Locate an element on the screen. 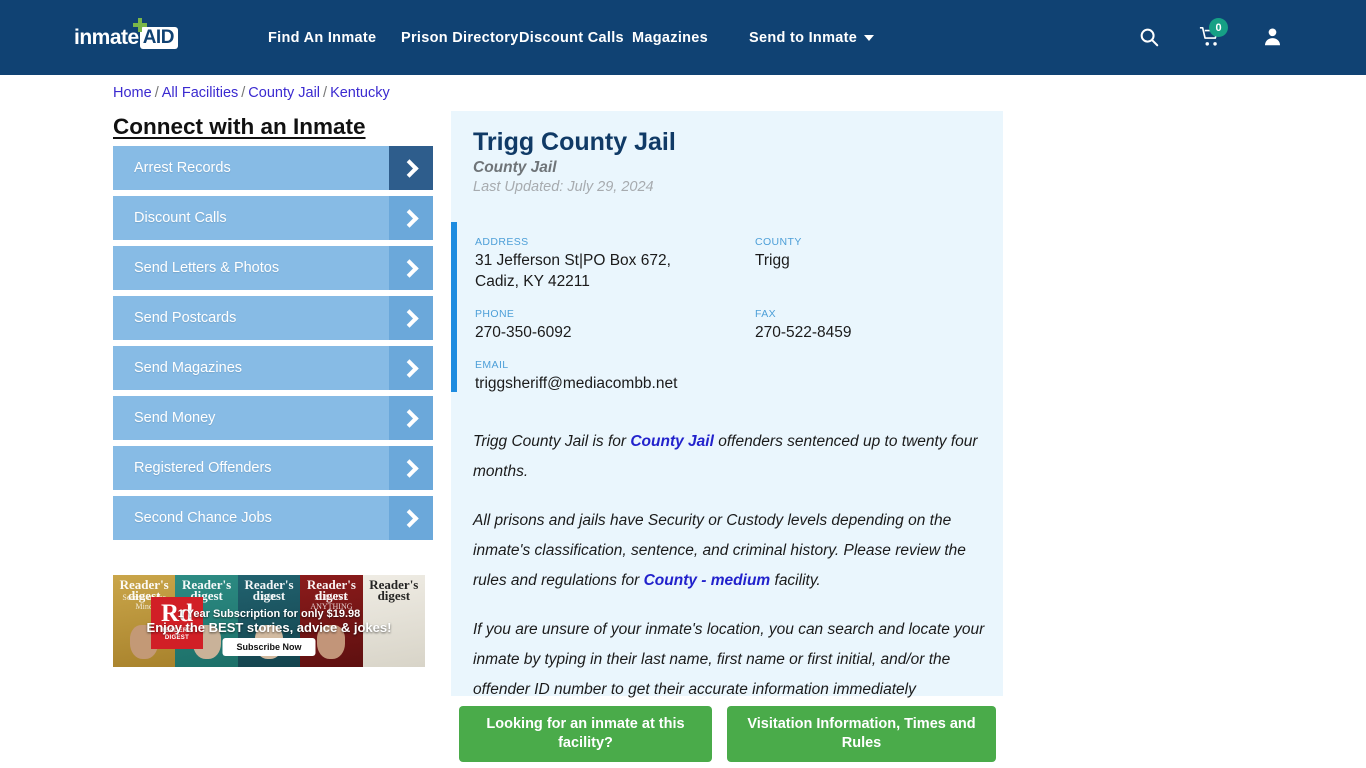  ad-brand-sub2: DIGEST is located at coordinates (177, 638).